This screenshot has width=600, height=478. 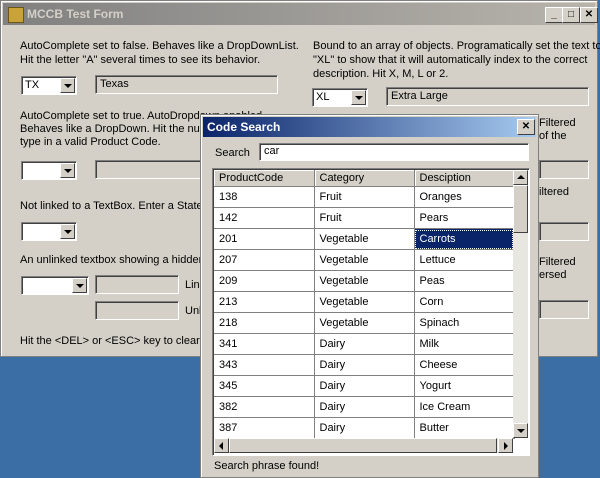 What do you see at coordinates (419, 96) in the screenshot?
I see `size-name-value: Extra Large` at bounding box center [419, 96].